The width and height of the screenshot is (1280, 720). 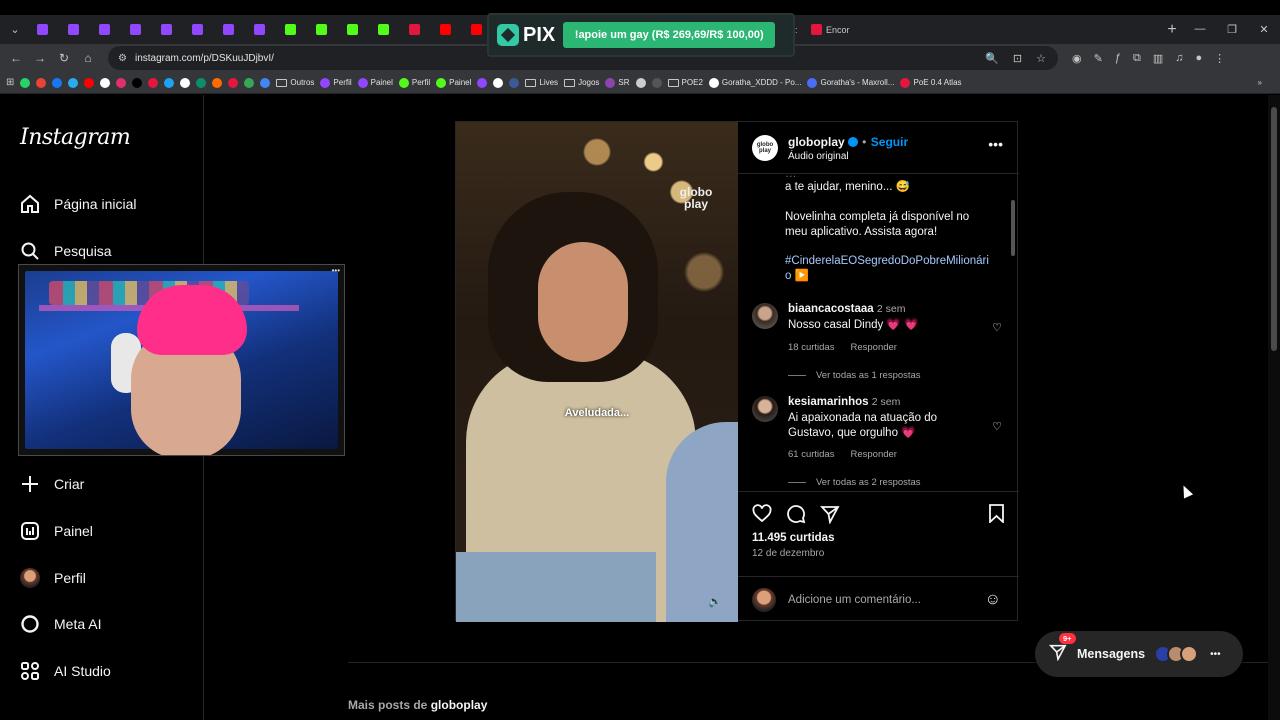 What do you see at coordinates (1158, 58) in the screenshot?
I see `sidepanel-icon: ▥` at bounding box center [1158, 58].